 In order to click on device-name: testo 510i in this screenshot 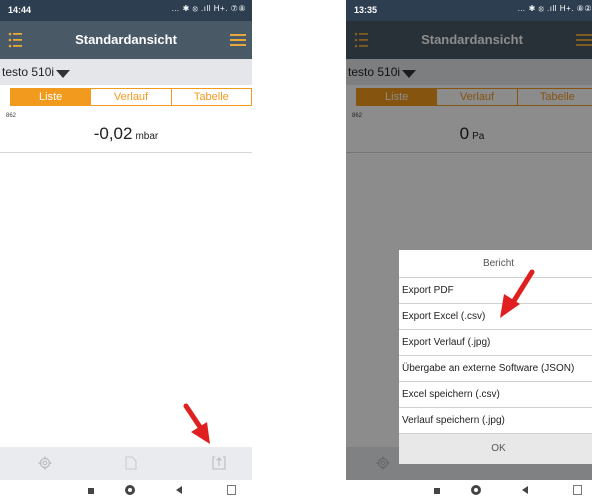, I will do `click(28, 72)`.